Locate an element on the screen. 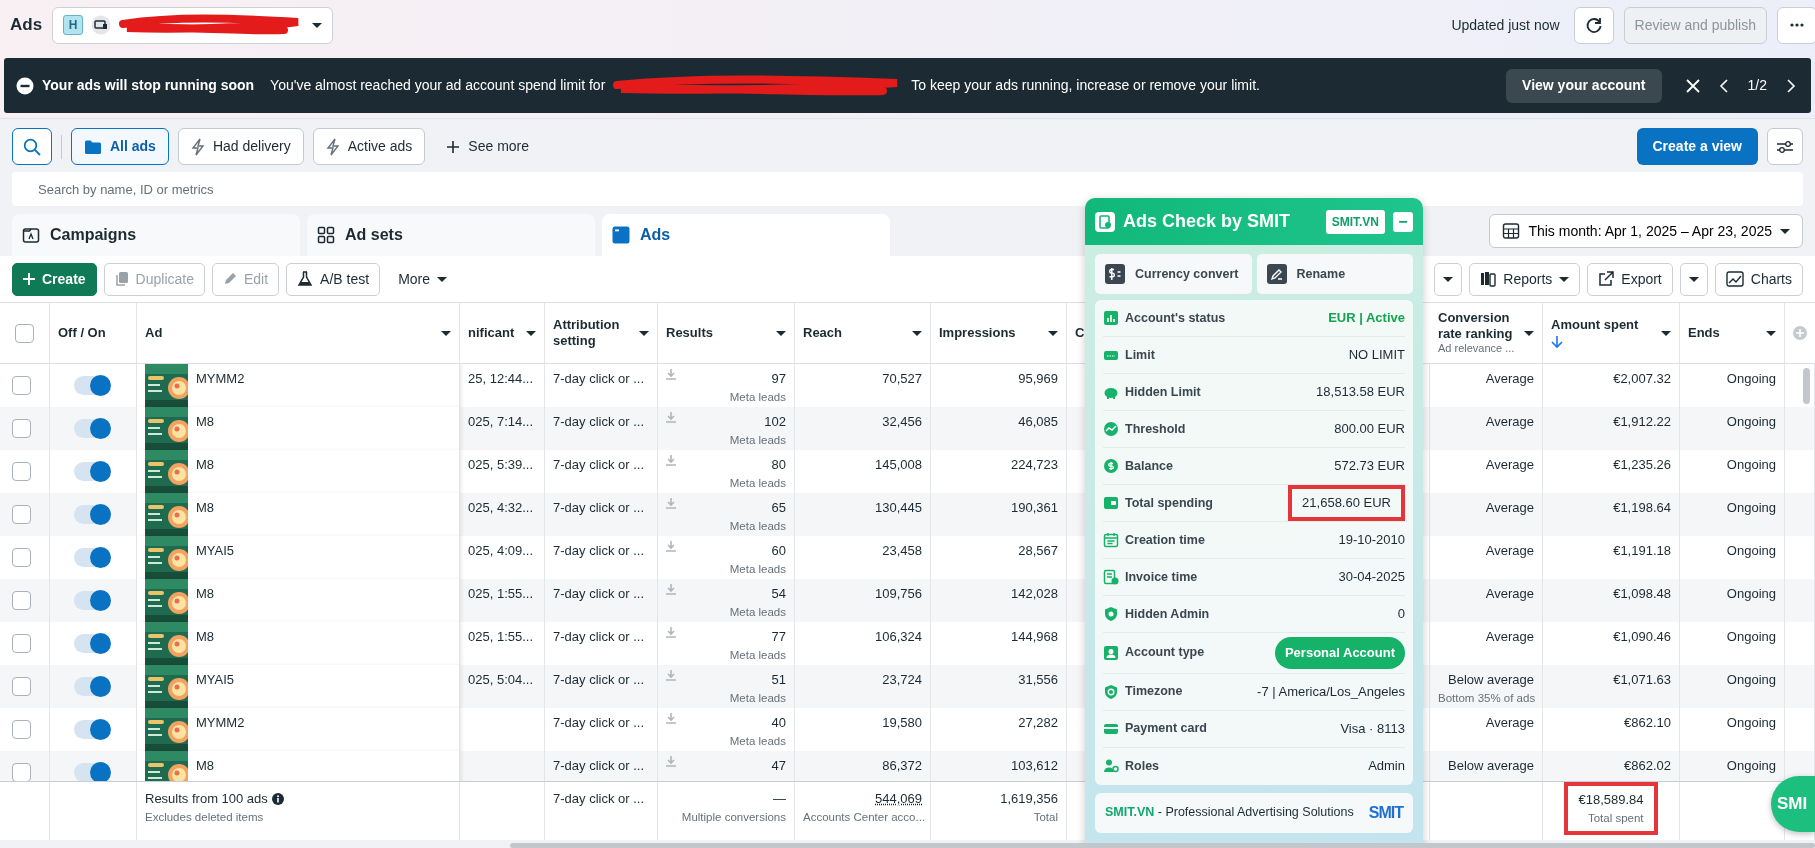  level-tab: Ad sets is located at coordinates (451, 235).